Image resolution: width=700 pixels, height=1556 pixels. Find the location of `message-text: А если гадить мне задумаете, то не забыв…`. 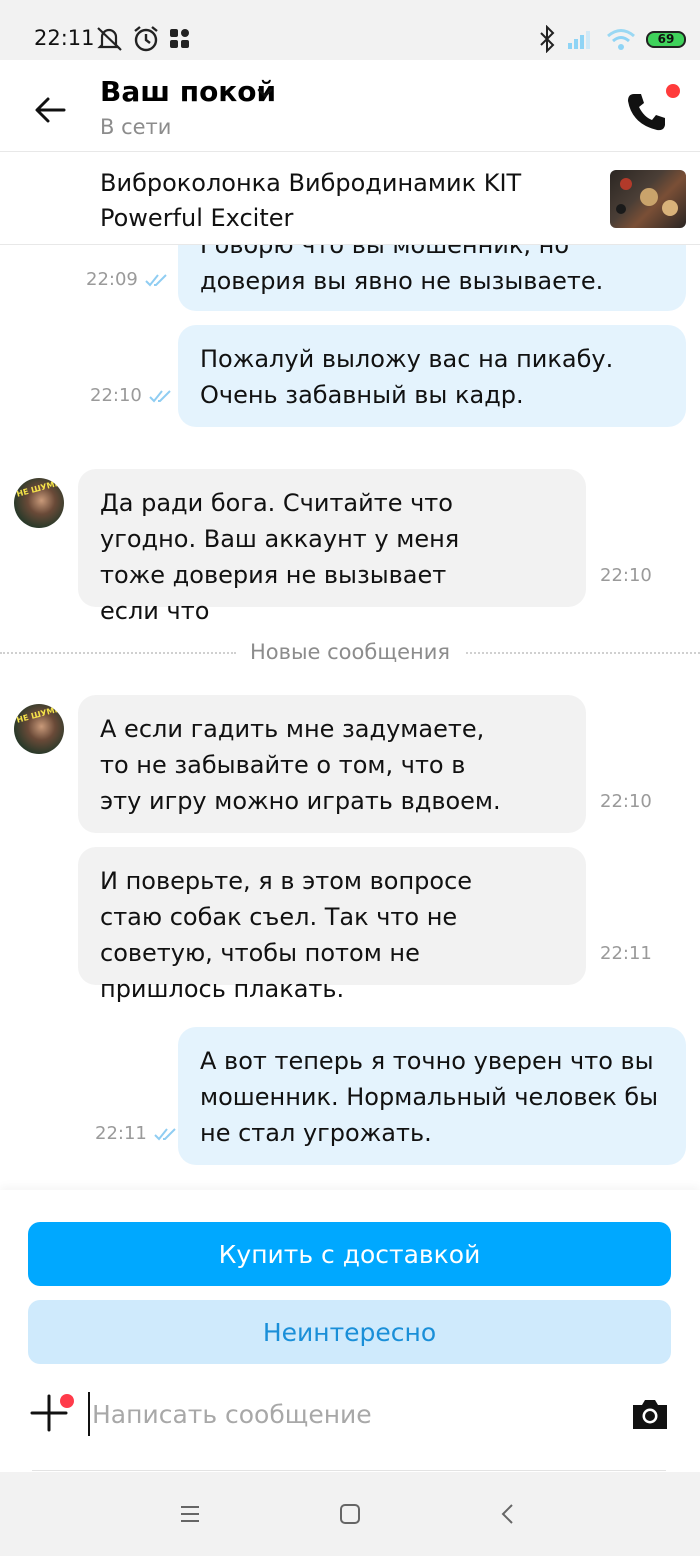

message-text: А если гадить мне задумаете, то не забыв… is located at coordinates (300, 765).